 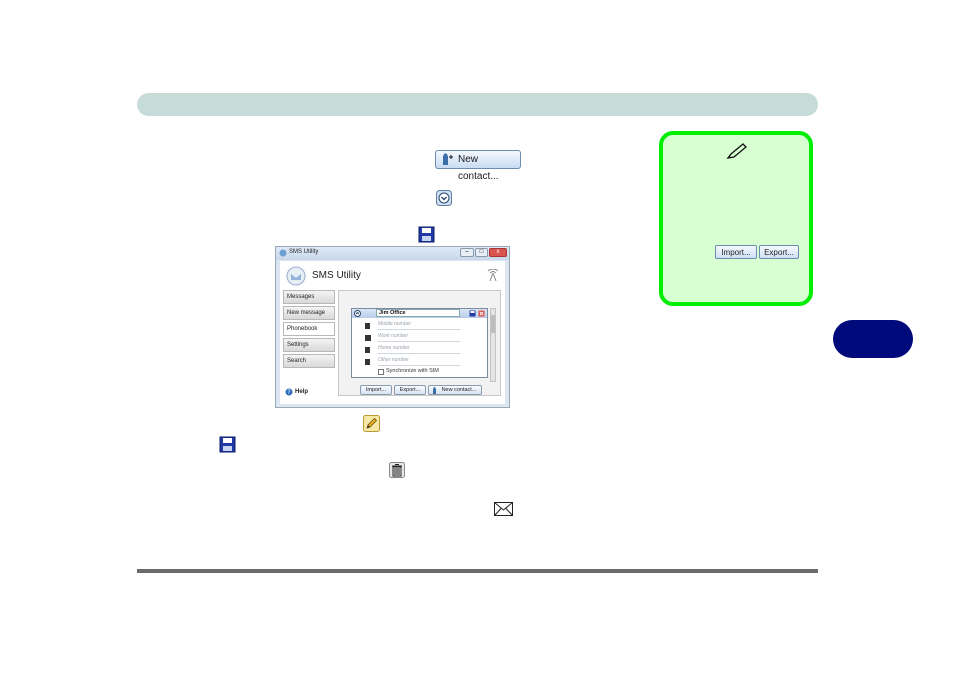 I want to click on nav-settings: Settings, so click(x=309, y=345).